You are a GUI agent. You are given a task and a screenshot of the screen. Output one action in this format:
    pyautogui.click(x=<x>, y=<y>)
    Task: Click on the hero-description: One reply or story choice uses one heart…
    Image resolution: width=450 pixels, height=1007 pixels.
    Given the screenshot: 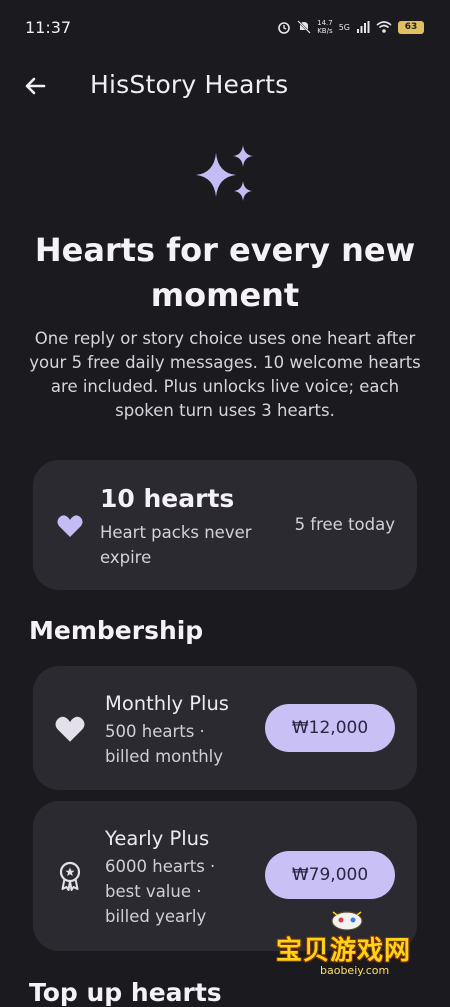 What is the action you would take?
    pyautogui.click(x=225, y=374)
    